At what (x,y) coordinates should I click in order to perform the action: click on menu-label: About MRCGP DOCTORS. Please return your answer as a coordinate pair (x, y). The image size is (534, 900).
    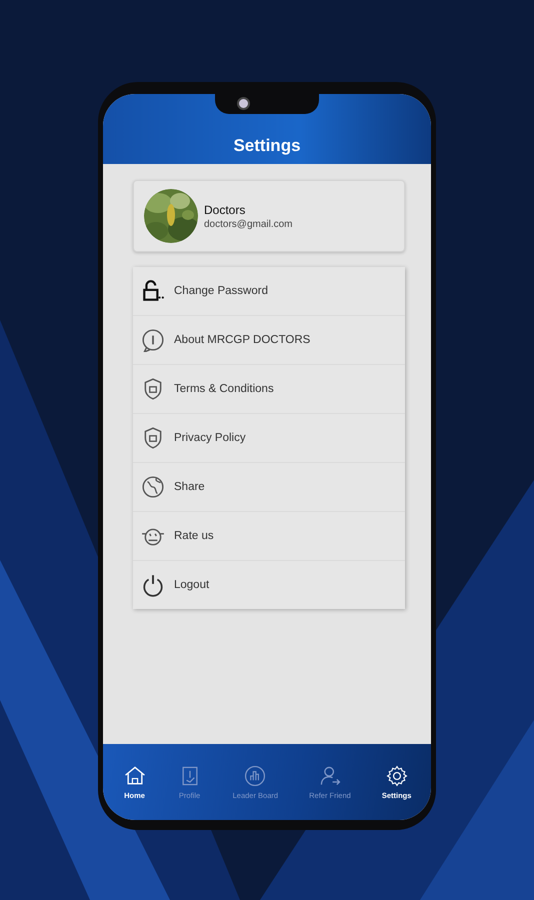
    Looking at the image, I should click on (242, 340).